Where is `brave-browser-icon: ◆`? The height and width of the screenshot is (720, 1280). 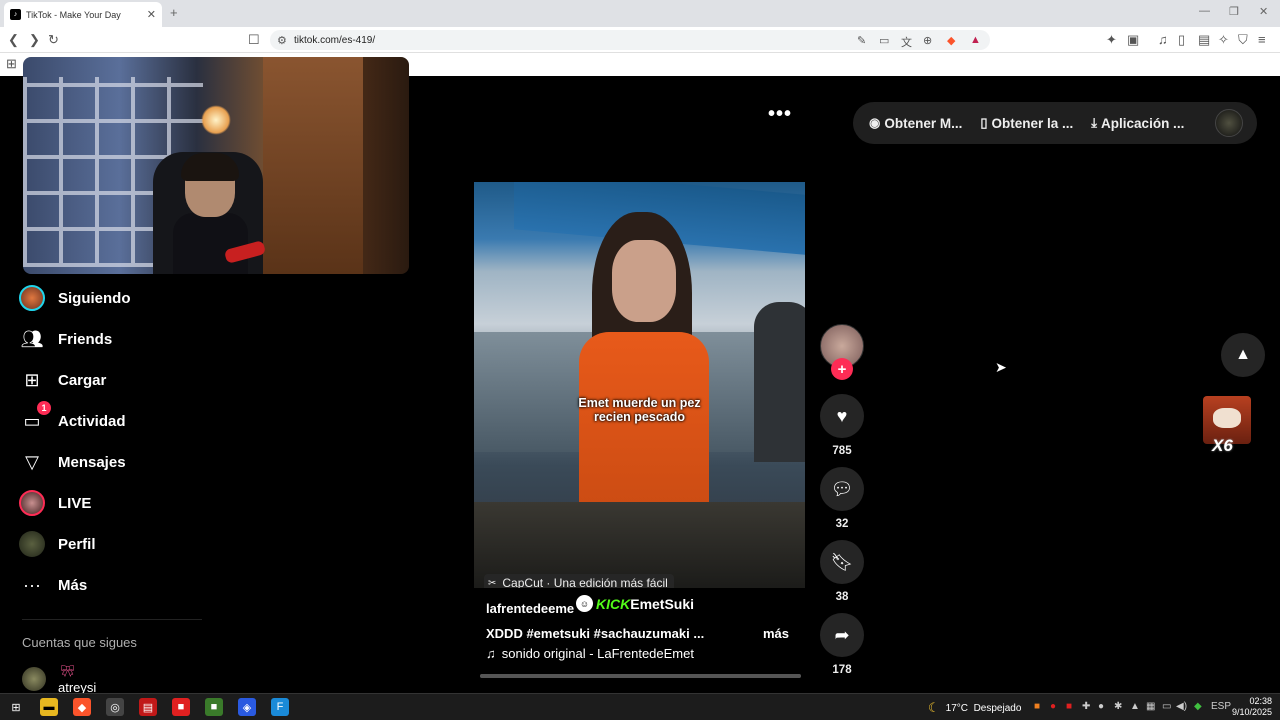
brave-browser-icon: ◆ is located at coordinates (82, 707).